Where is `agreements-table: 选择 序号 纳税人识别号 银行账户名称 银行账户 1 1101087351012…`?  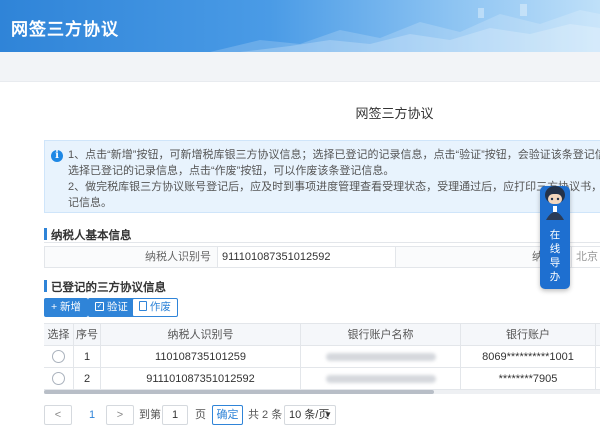 agreements-table: 选择 序号 纳税人识别号 银行账户名称 银行账户 1 1101087351012… is located at coordinates (322, 356).